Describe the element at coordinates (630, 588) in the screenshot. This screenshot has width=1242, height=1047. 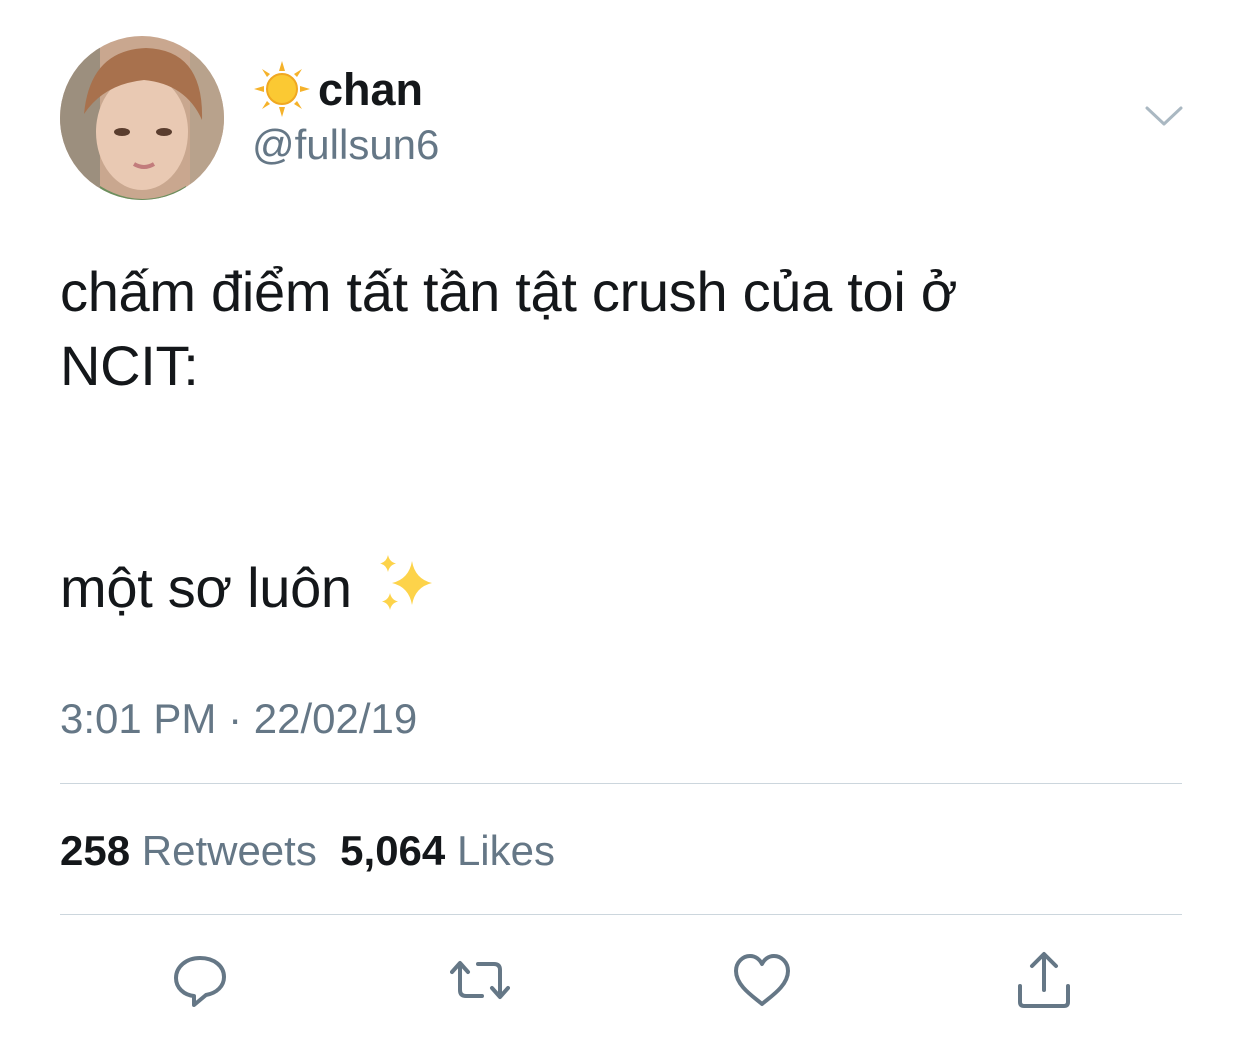
I see `tweet-text-line: một sơ luôn` at that location.